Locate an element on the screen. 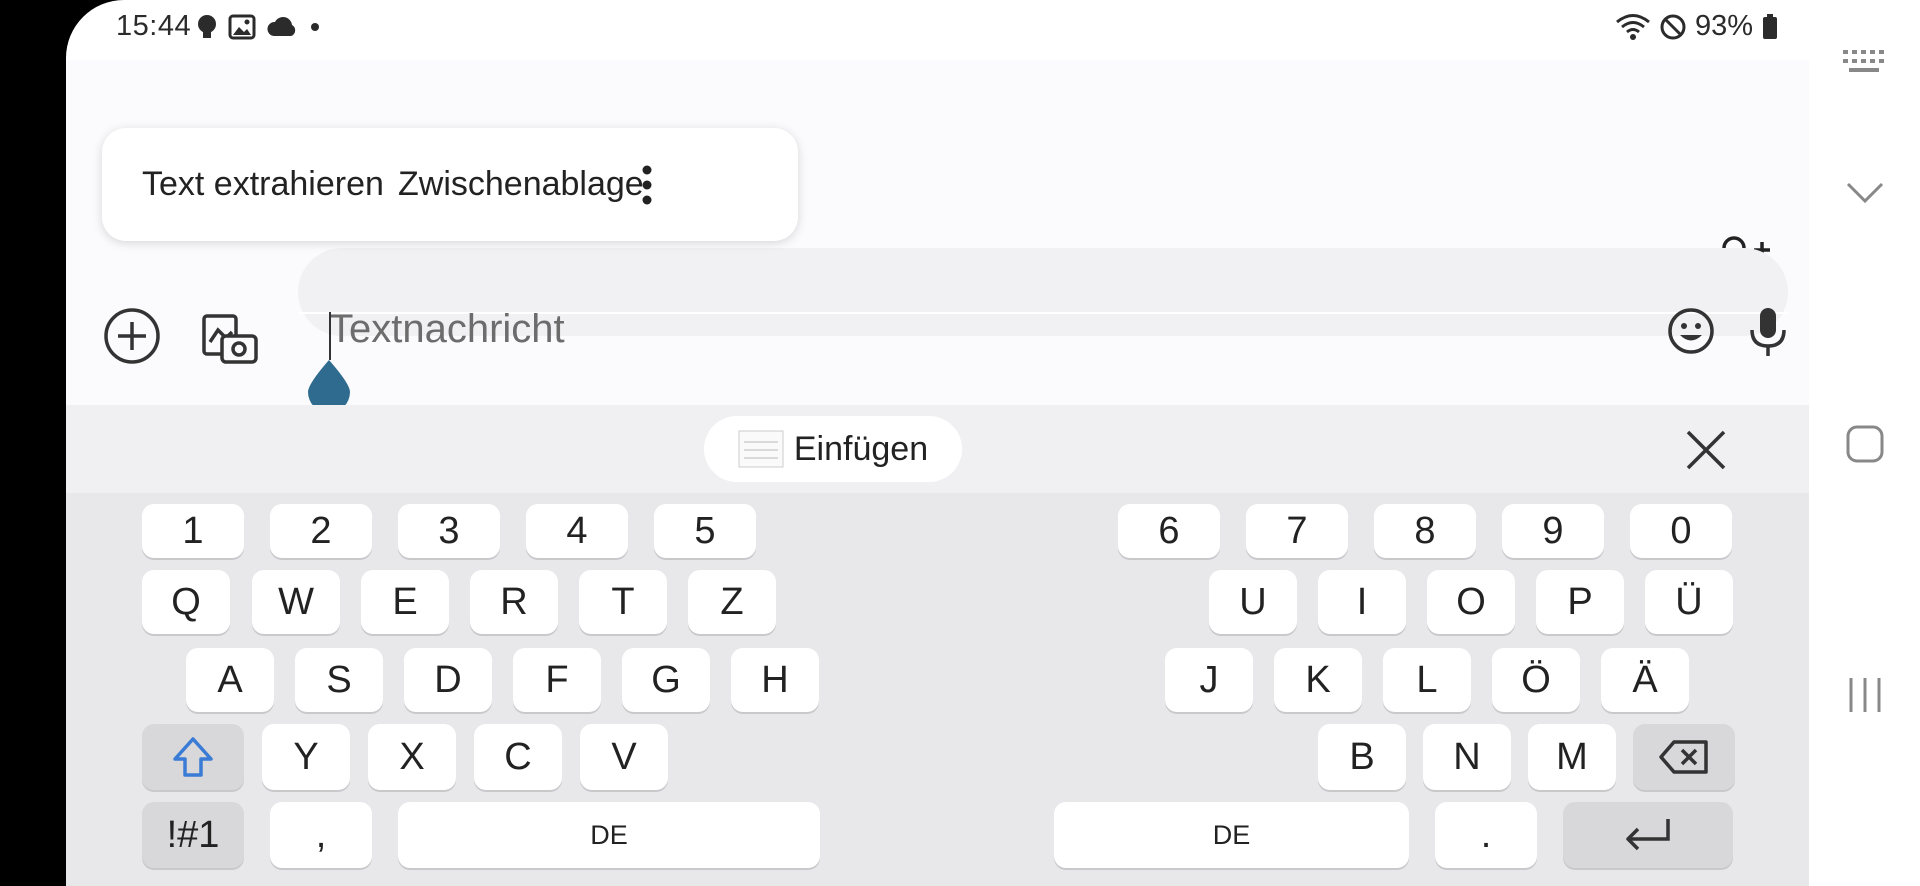 Image resolution: width=1920 pixels, height=886 pixels. text-selection-popup: Text extrahieren Zwischenablage is located at coordinates (450, 184).